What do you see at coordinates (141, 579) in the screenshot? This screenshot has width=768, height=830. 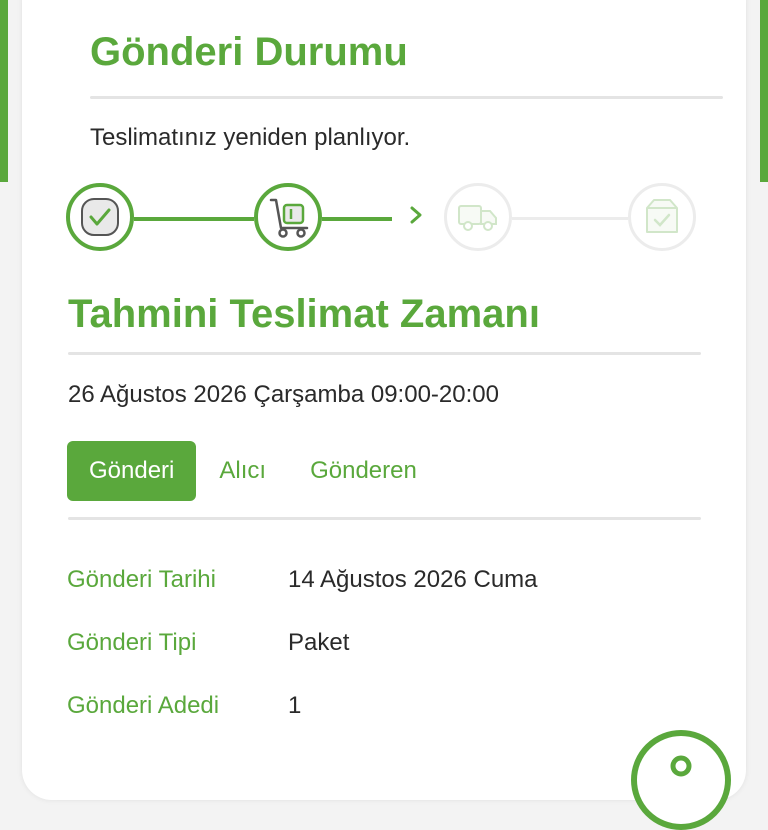 I see `detail-label: Gönderi Tarihi` at bounding box center [141, 579].